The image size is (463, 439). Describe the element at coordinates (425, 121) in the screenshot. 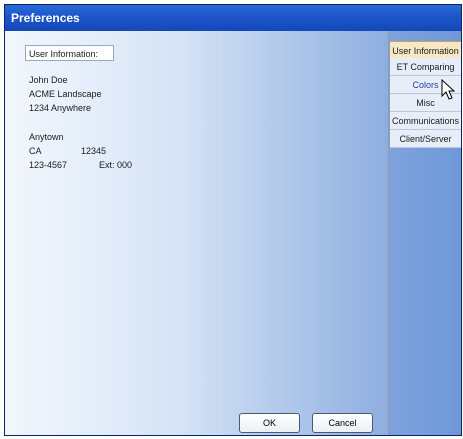

I see `tab-communications: Communications` at that location.